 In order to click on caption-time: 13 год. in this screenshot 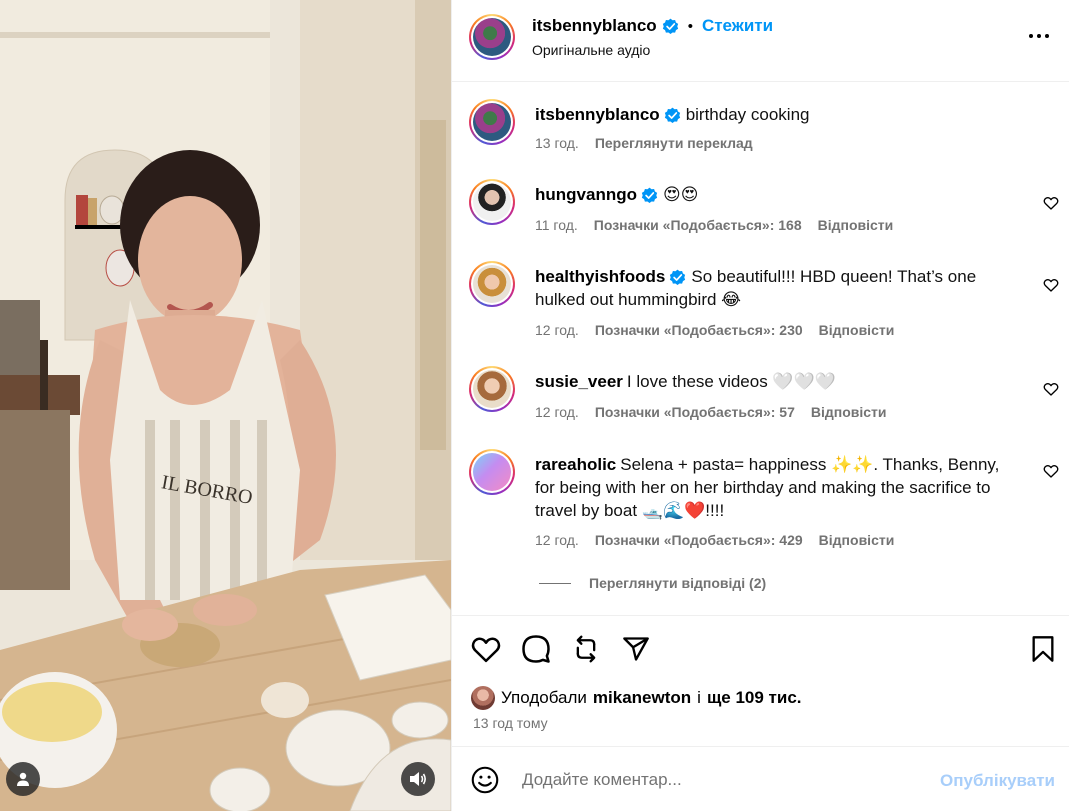, I will do `click(557, 143)`.